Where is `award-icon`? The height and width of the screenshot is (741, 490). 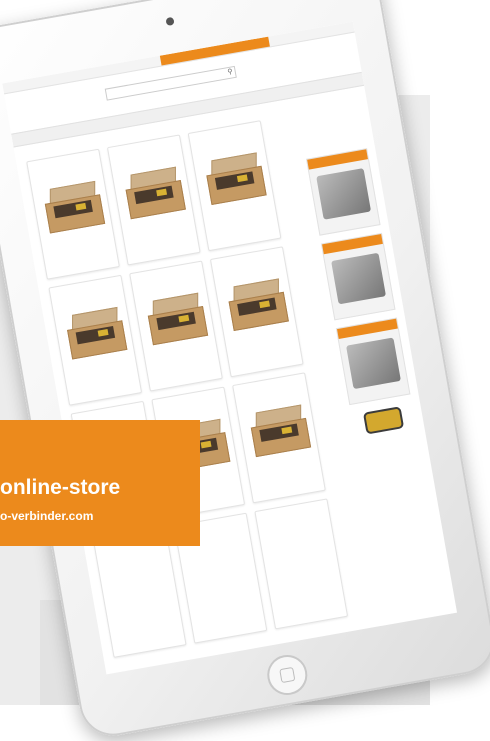 award-icon is located at coordinates (383, 420).